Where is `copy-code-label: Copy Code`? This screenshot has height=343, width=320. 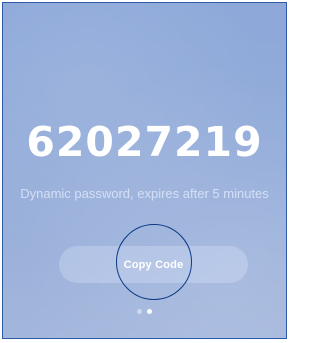
copy-code-label: Copy Code is located at coordinates (153, 264).